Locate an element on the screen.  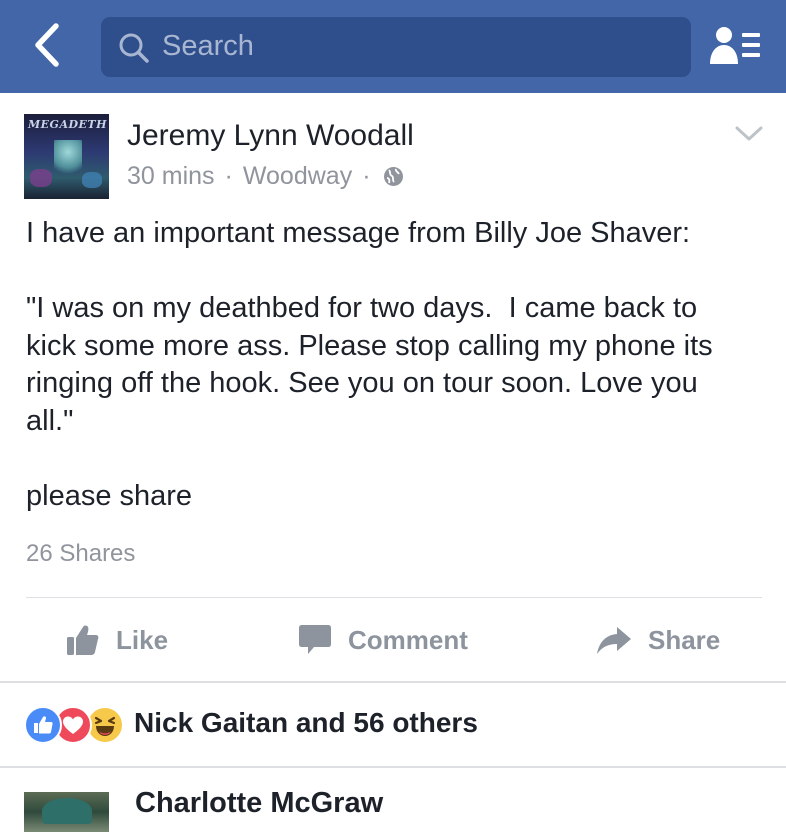
friend-requests-button is located at coordinates (736, 46).